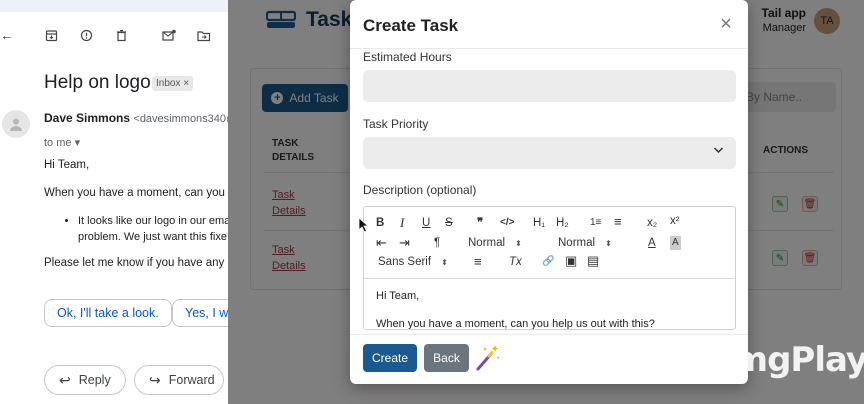 The width and height of the screenshot is (864, 404). I want to click on gmail-toolbar: ←, so click(120, 36).